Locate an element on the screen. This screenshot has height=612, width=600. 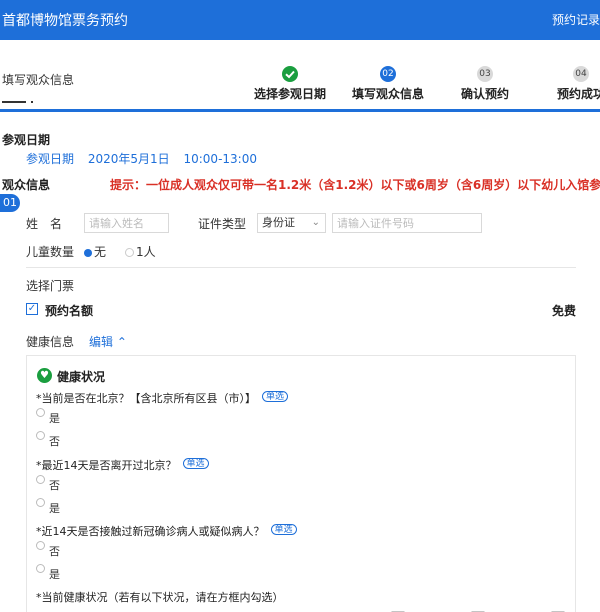
question-text: *近14天是否接触过新冠确诊病人或疑似病人？ is located at coordinates (150, 531).